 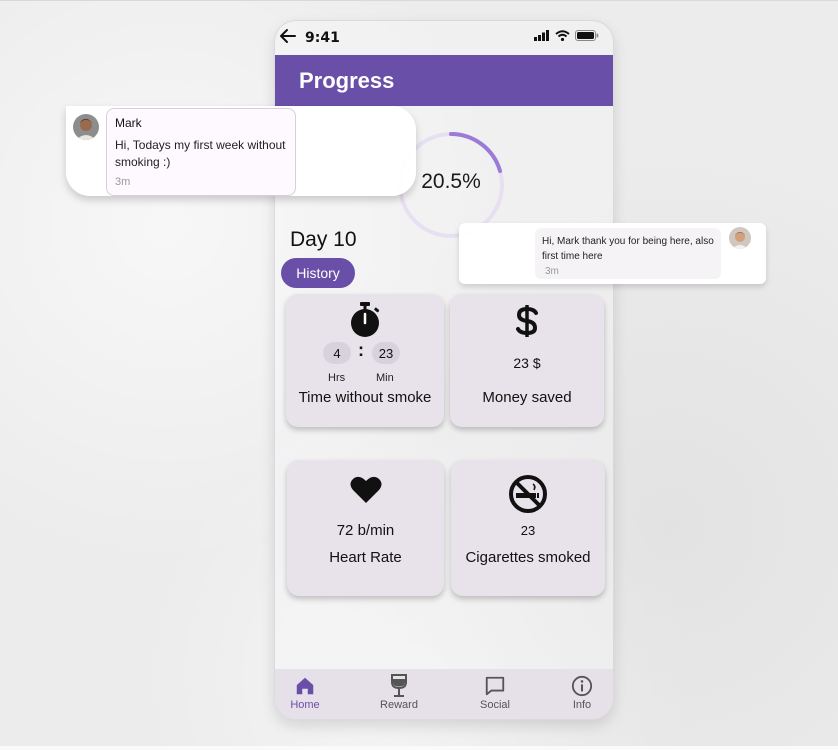 I want to click on nav-label: Social, so click(x=495, y=705).